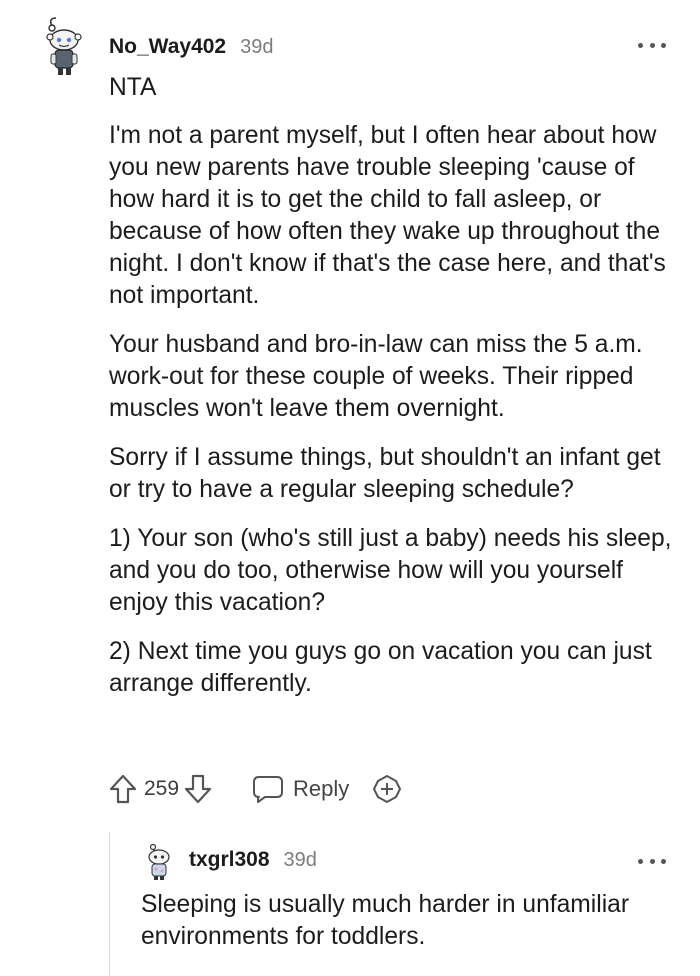 The height and width of the screenshot is (976, 700). I want to click on downvote-button, so click(198, 789).